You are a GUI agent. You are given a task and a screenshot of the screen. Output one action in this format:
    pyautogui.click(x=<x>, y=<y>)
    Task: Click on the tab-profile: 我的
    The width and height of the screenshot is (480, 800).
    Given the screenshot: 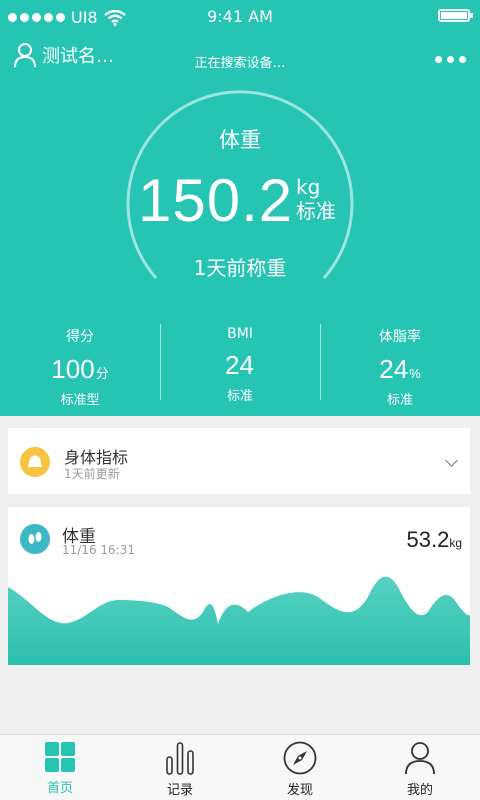 What is the action you would take?
    pyautogui.click(x=420, y=767)
    